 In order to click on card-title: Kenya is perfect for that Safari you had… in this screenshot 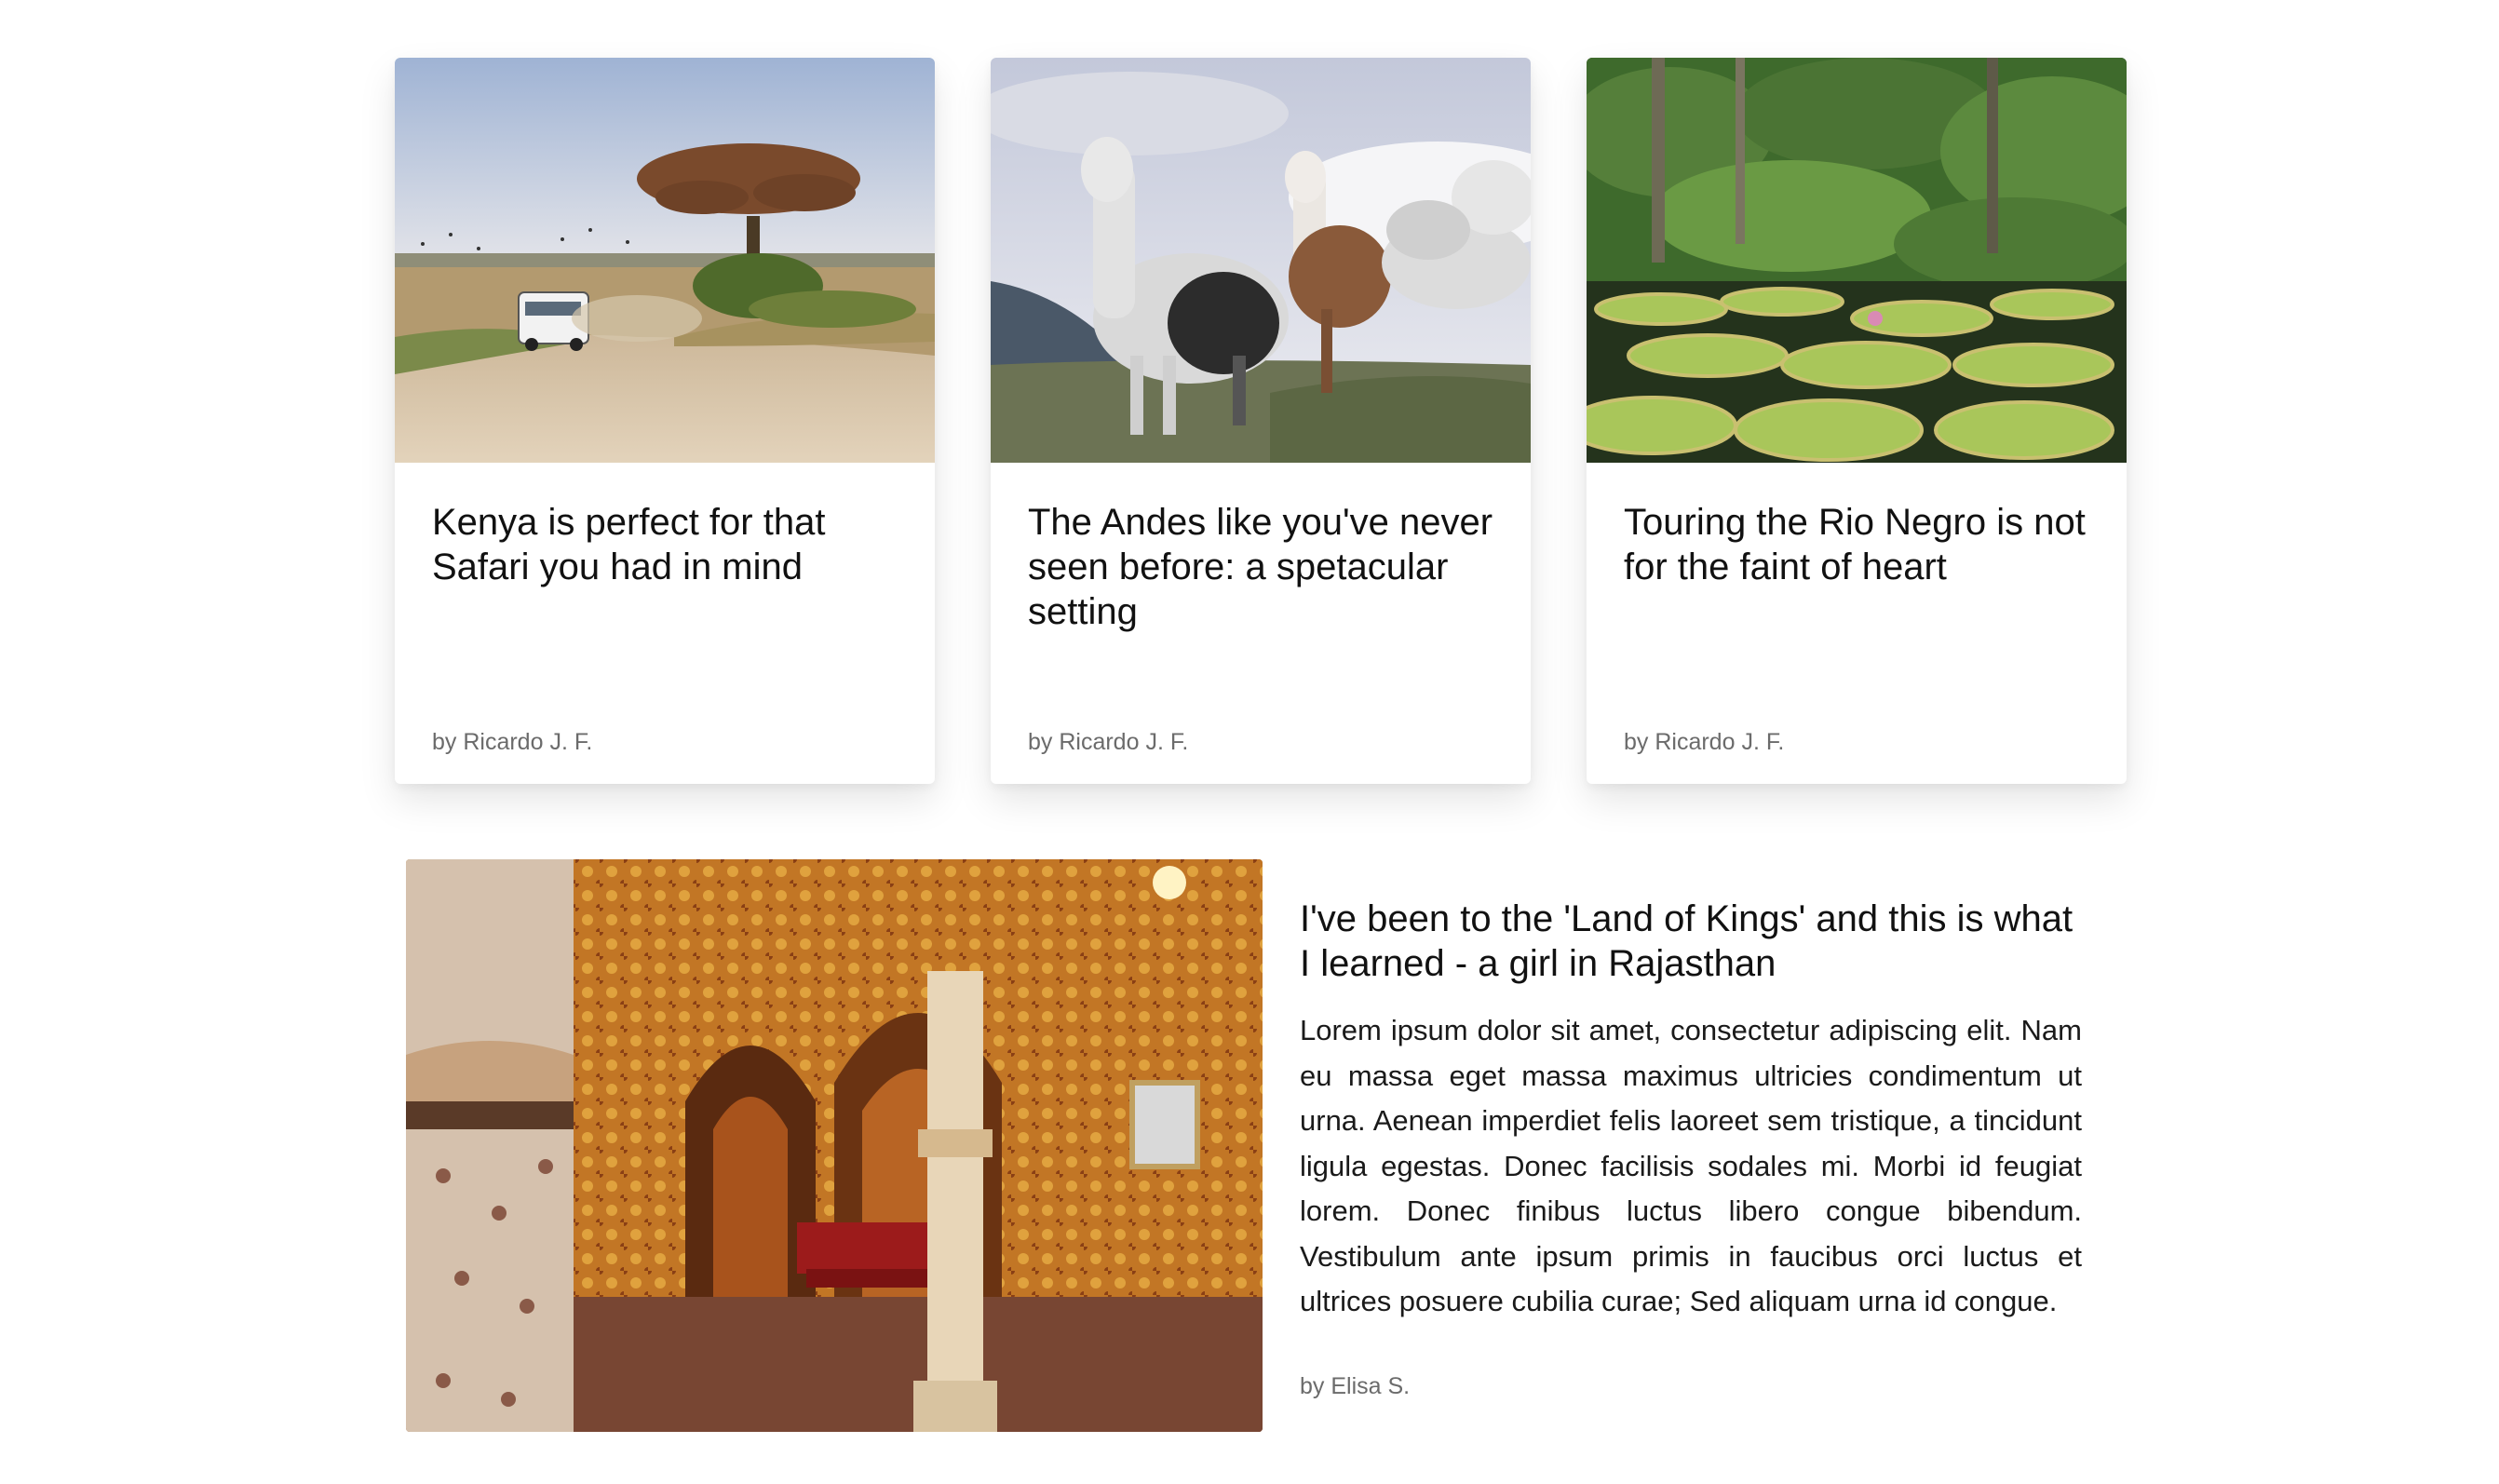, I will do `click(665, 544)`.